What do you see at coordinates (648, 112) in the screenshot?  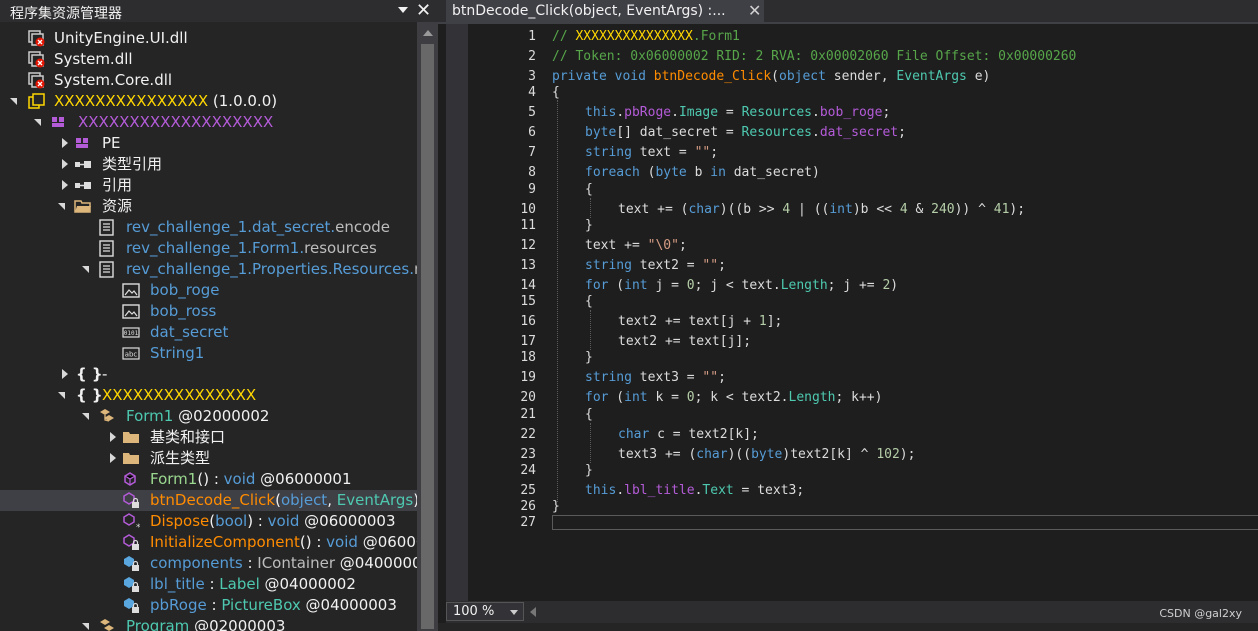 I see `field-ref: pbRoge` at bounding box center [648, 112].